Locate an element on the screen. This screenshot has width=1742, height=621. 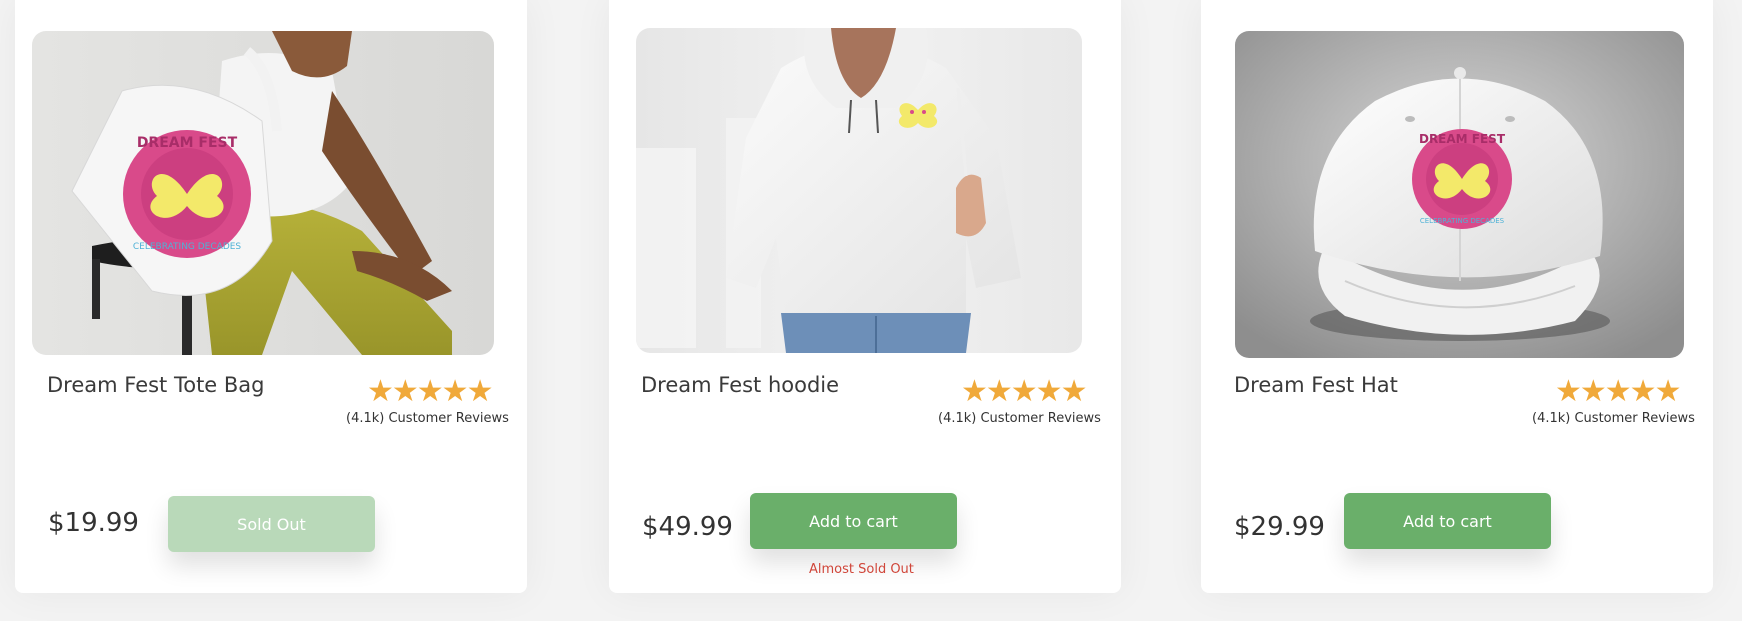
stock-warning: Almost Sold Out is located at coordinates (861, 569).